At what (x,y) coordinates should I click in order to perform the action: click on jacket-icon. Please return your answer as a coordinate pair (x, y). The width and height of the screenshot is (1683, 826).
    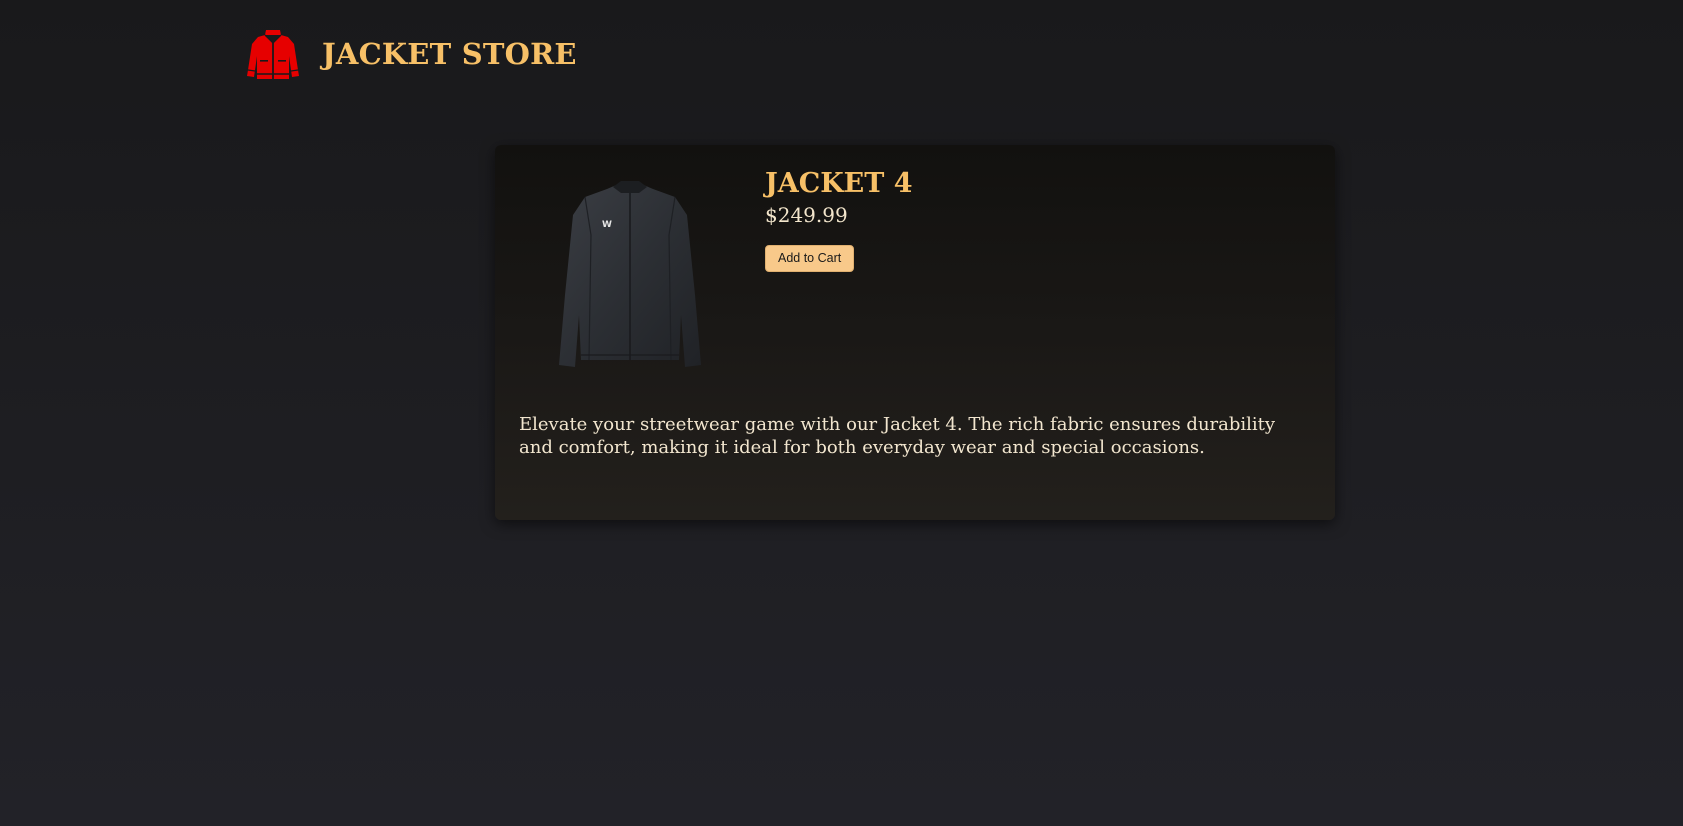
    Looking at the image, I should click on (273, 54).